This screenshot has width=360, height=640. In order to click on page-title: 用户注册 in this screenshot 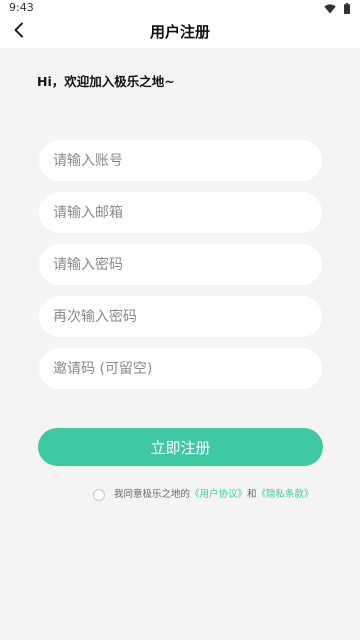, I will do `click(179, 32)`.